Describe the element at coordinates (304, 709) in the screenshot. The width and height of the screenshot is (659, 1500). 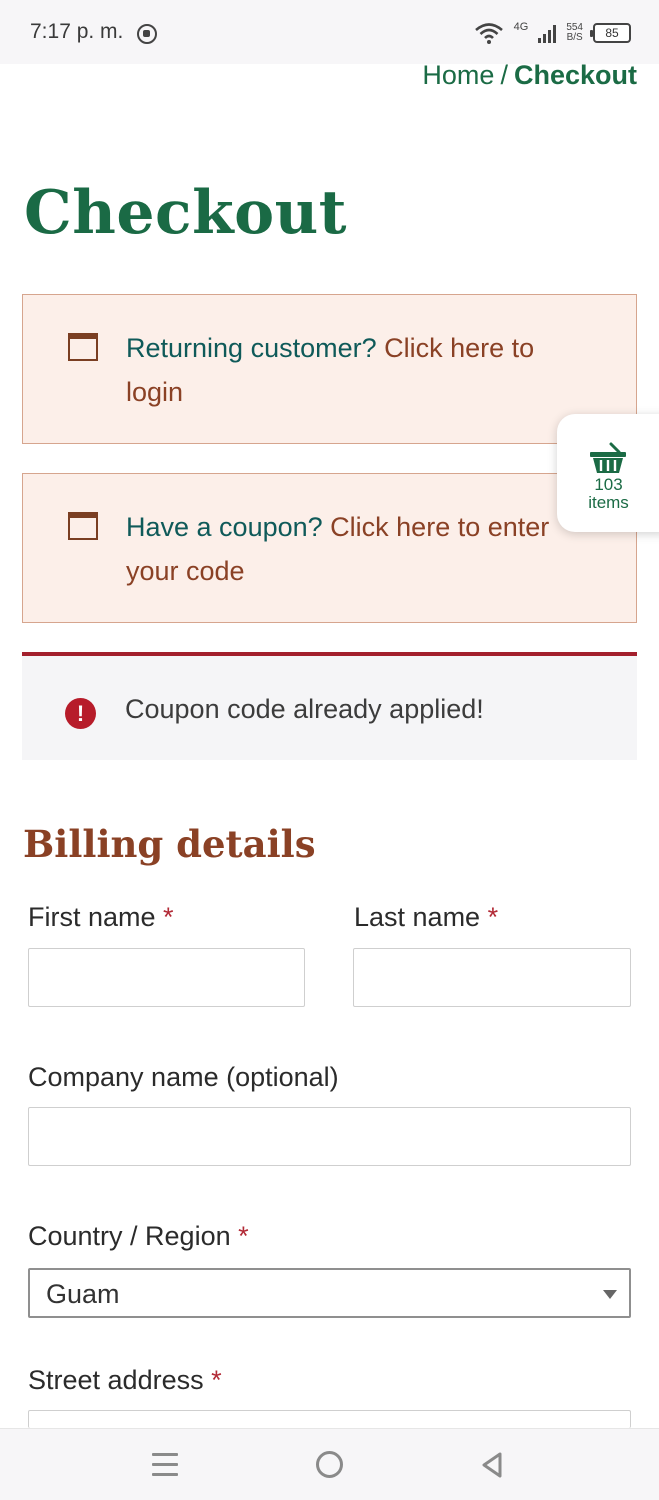
I see `error-message: Coupon code already applied!` at that location.